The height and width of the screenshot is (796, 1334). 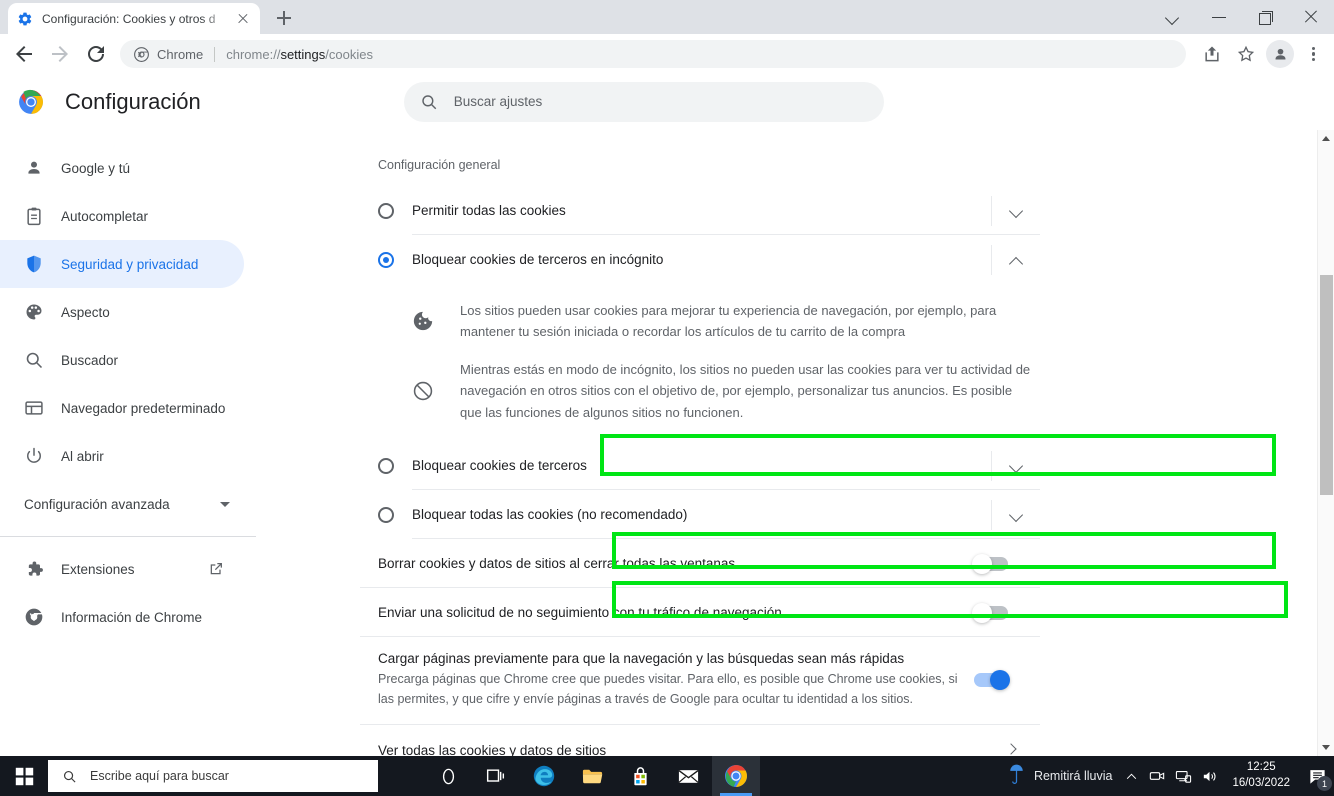 What do you see at coordinates (1173, 17) in the screenshot?
I see `tab-search-icon` at bounding box center [1173, 17].